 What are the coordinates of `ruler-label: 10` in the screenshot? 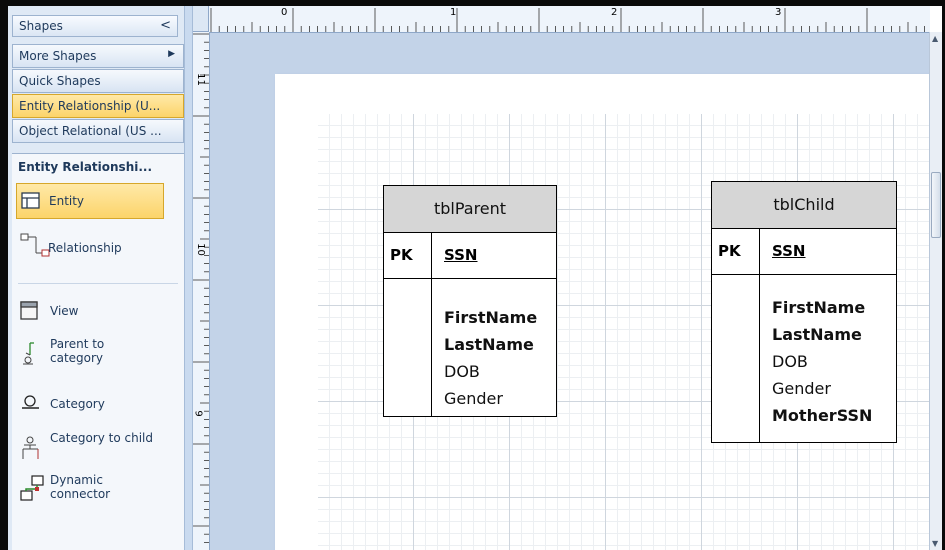 It's located at (200, 249).